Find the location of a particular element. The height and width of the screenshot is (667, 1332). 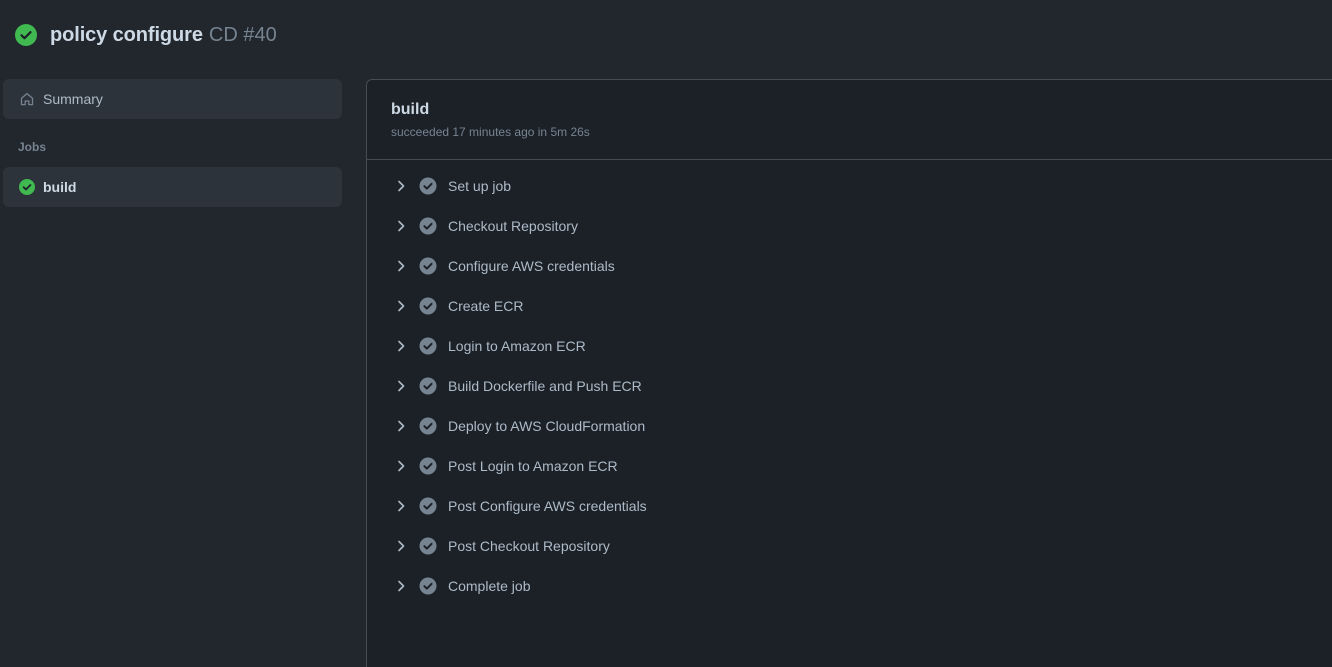

step-label: Complete job is located at coordinates (489, 586).